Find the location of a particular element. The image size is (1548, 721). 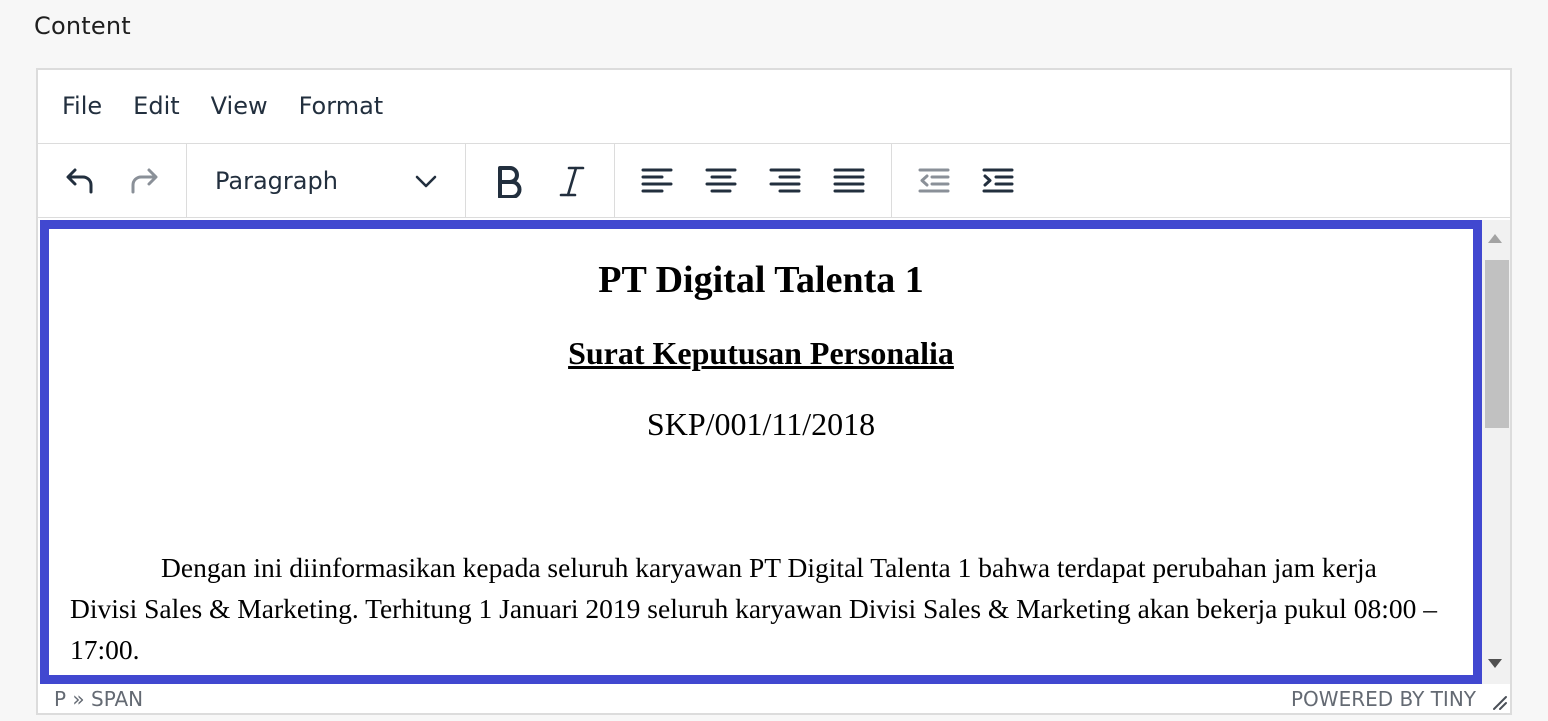

powered-by-branding: POWERED BY TINY is located at coordinates (1383, 699).